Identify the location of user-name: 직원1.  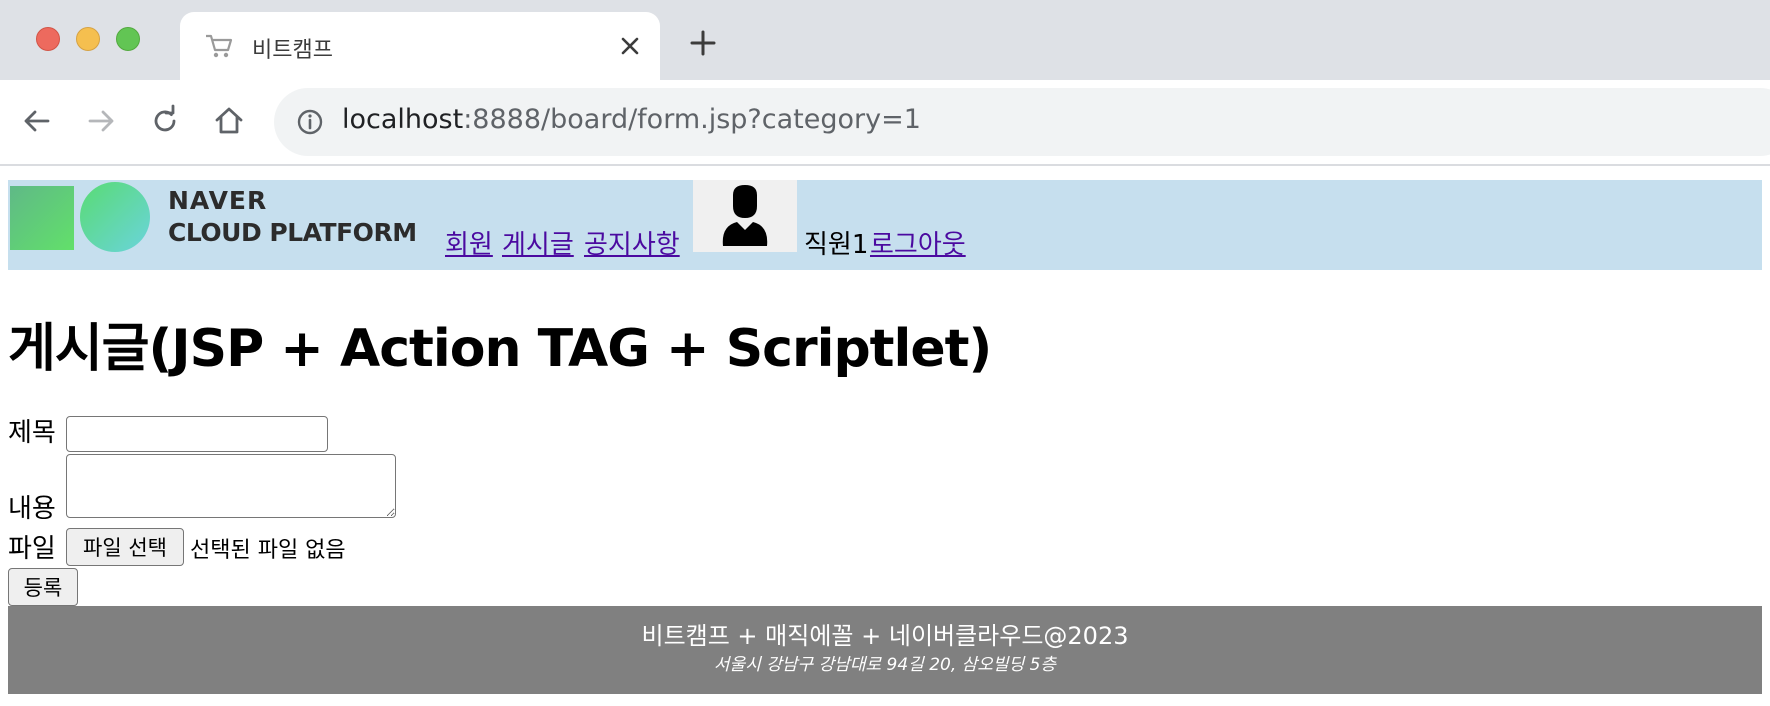
(836, 245).